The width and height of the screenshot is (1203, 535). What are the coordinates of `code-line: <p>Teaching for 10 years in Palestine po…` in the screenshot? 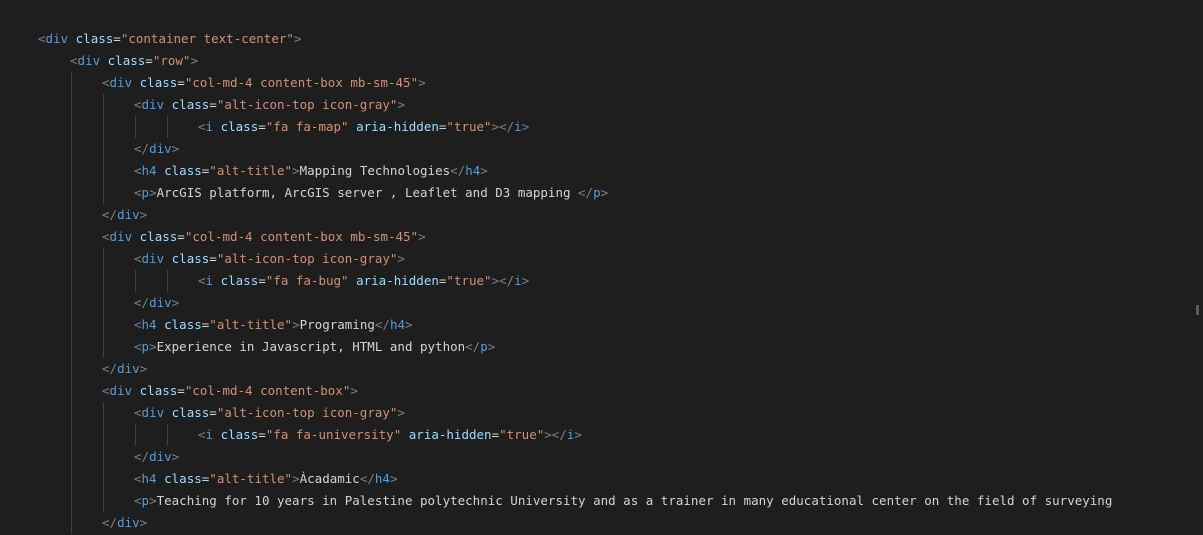 It's located at (601, 501).